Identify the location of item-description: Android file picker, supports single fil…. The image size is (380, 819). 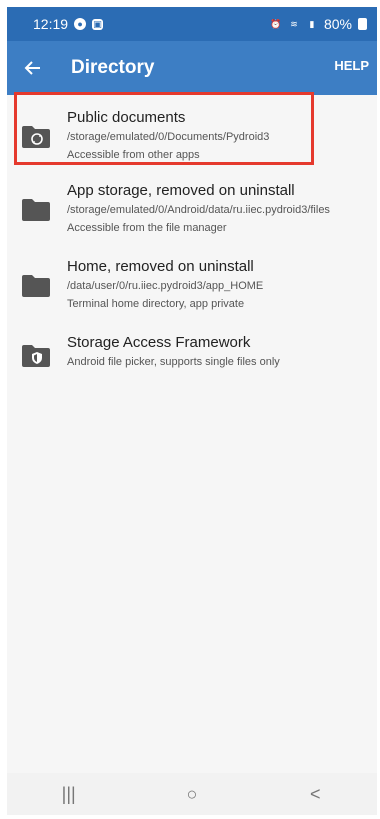
(173, 362).